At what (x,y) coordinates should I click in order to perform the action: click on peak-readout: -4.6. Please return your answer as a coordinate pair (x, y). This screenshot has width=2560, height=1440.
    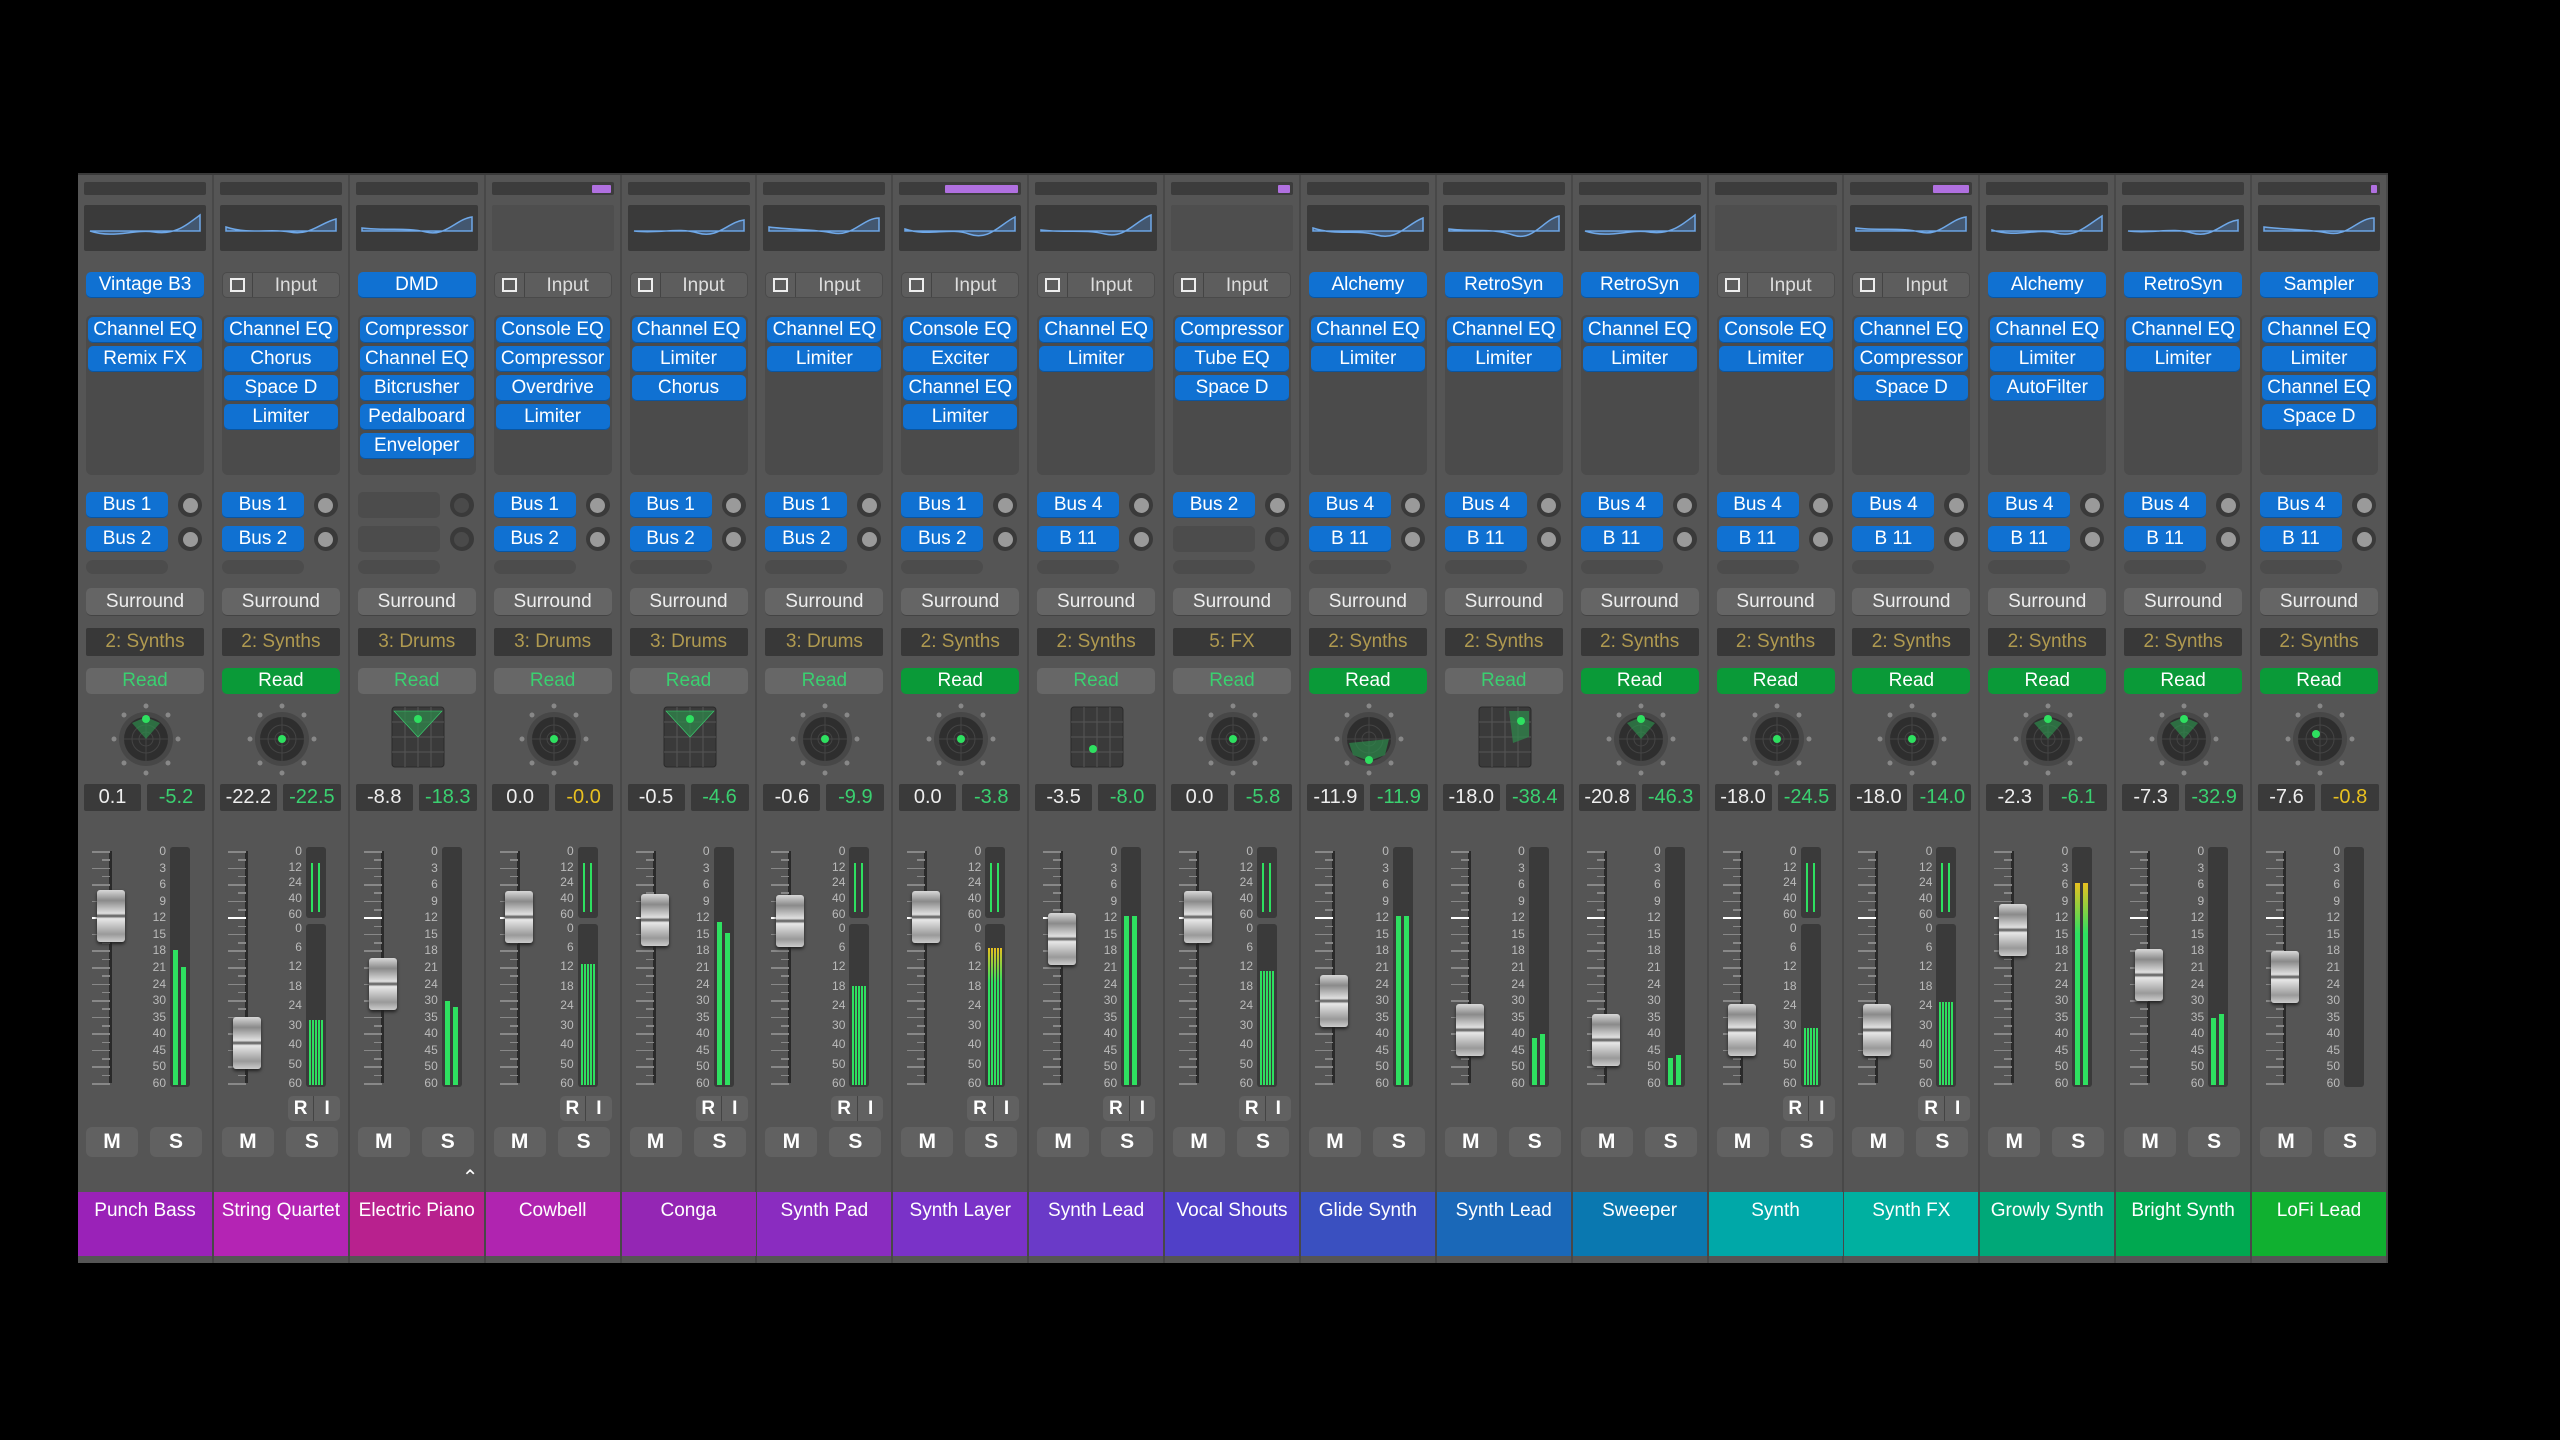
    Looking at the image, I should click on (719, 797).